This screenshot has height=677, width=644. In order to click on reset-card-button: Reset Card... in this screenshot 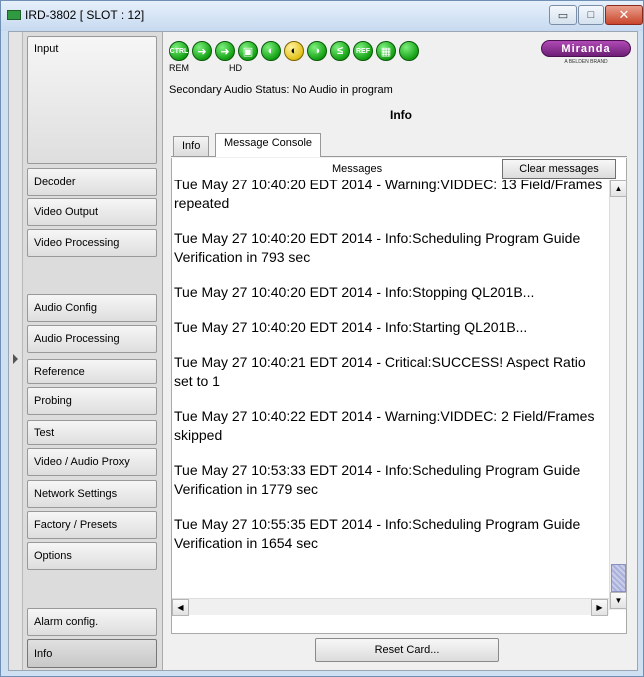, I will do `click(407, 650)`.